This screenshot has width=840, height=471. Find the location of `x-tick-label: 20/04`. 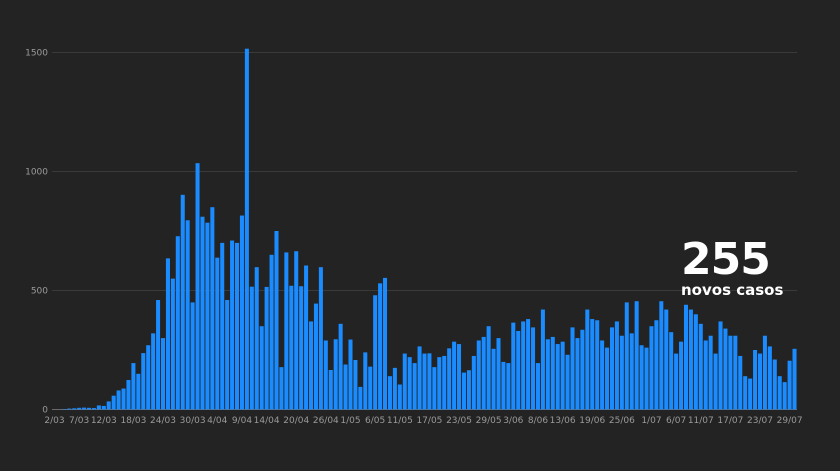

x-tick-label: 20/04 is located at coordinates (296, 421).